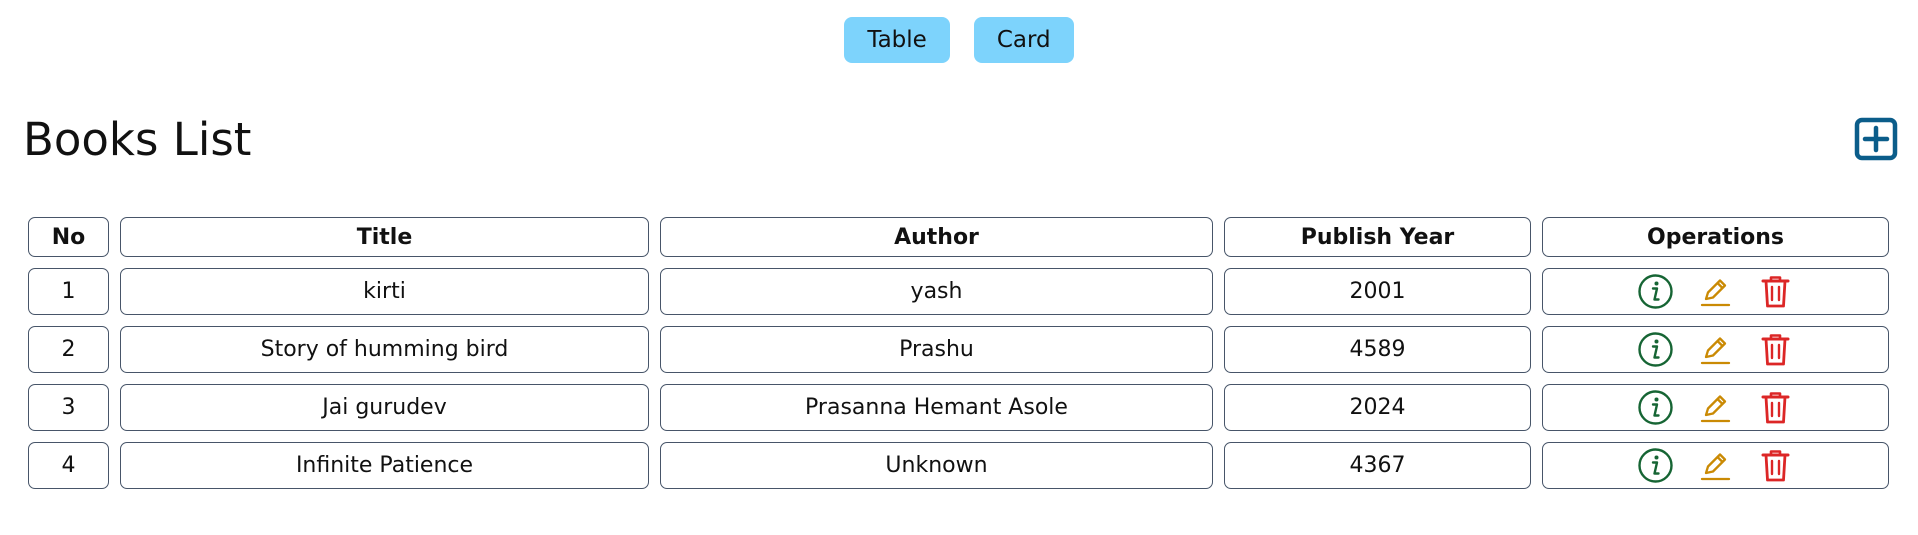 Image resolution: width=1918 pixels, height=535 pixels. I want to click on view-toggle: Table Card, so click(959, 40).